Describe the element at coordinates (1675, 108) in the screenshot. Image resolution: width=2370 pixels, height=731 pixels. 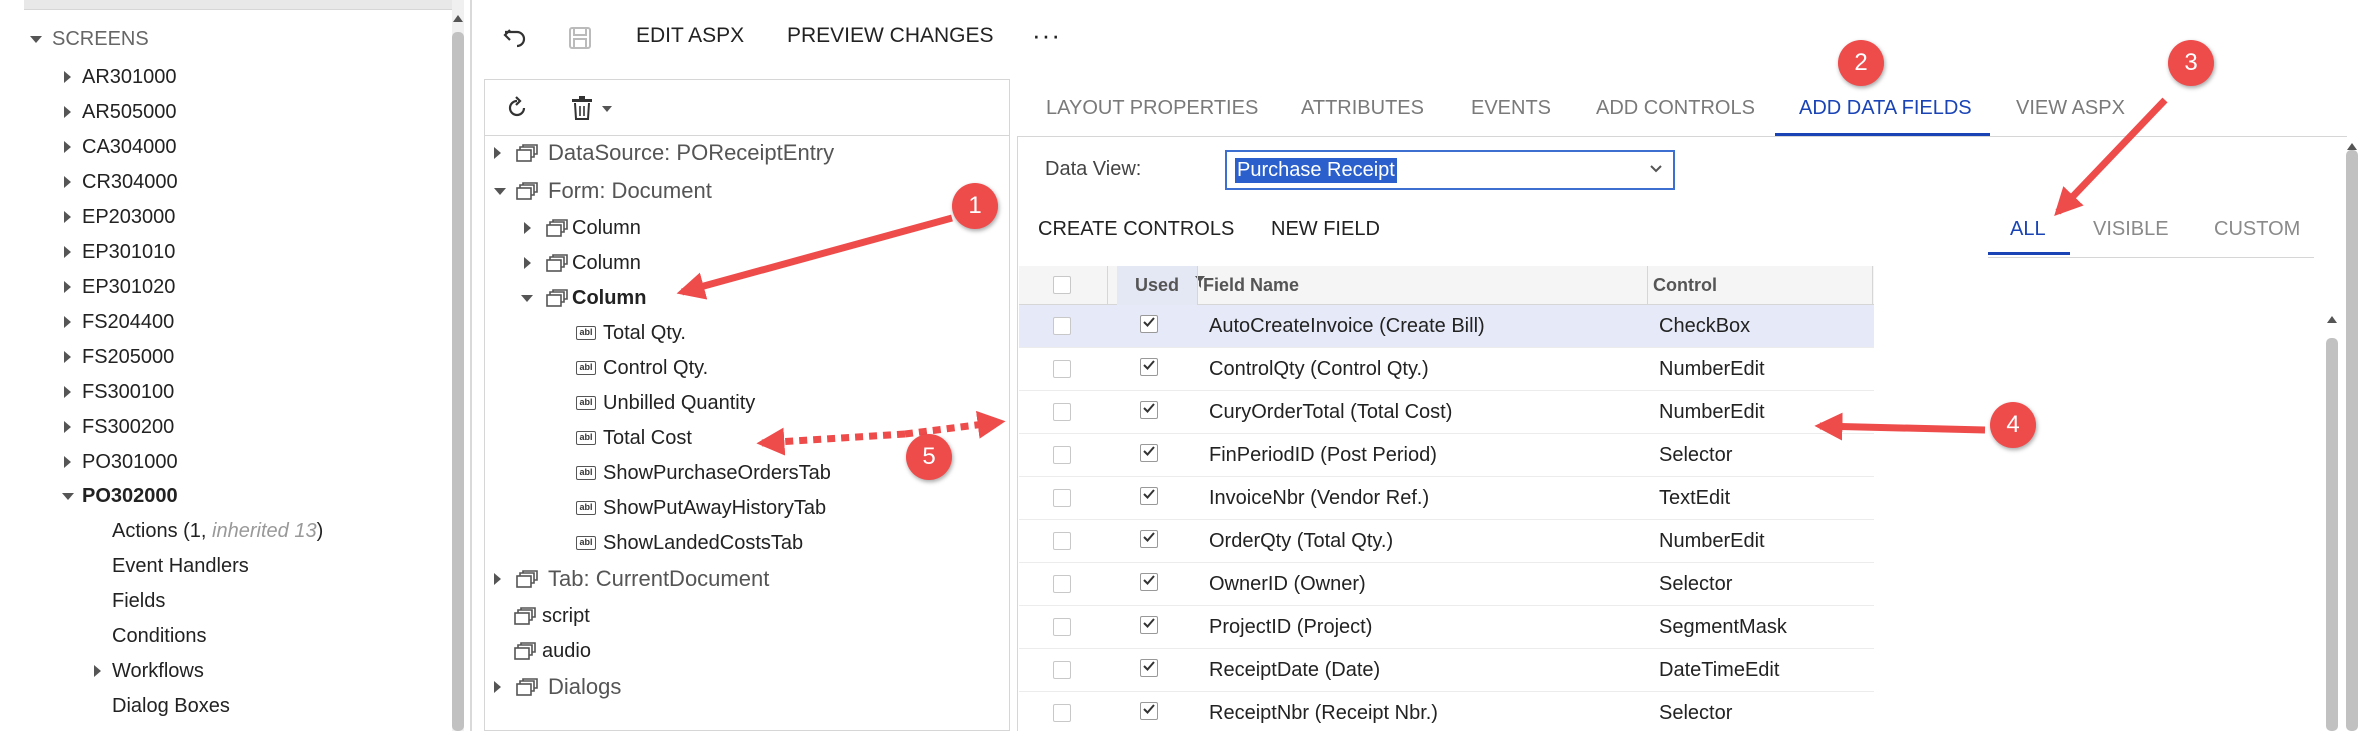
I see `tab-add-controls: ADD CONTROLS` at that location.